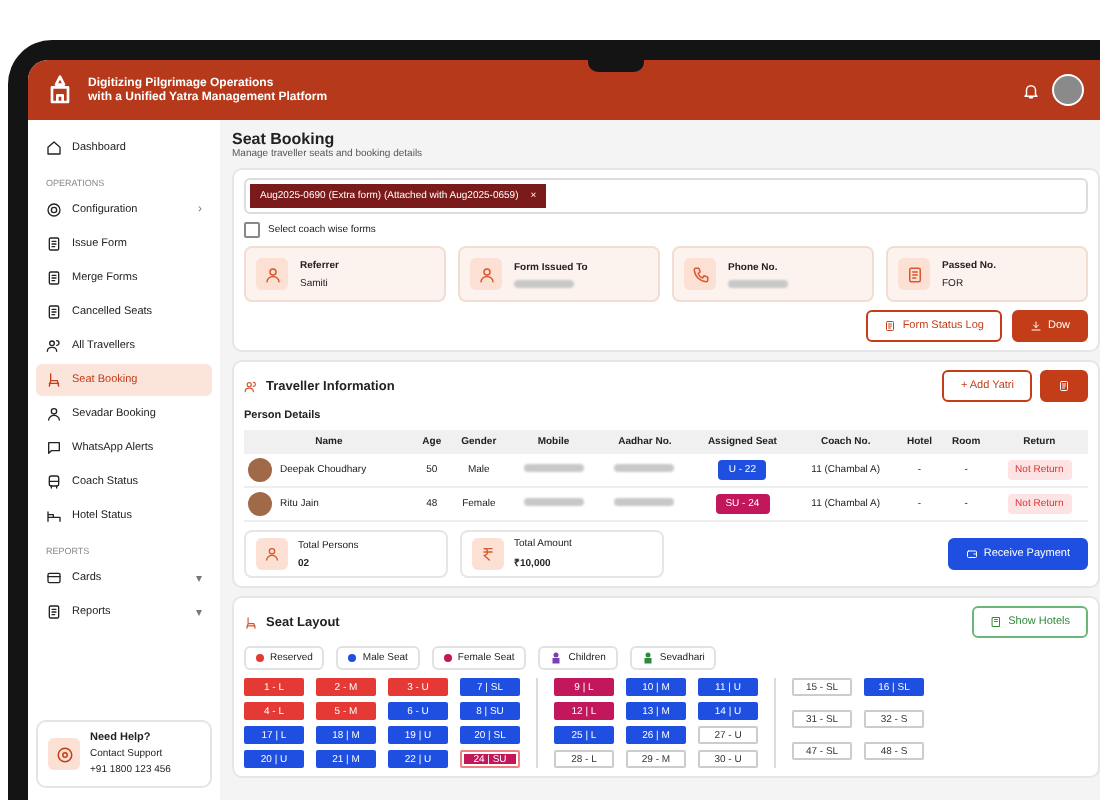  Describe the element at coordinates (1031, 90) in the screenshot. I see `notification-bell-icon` at that location.